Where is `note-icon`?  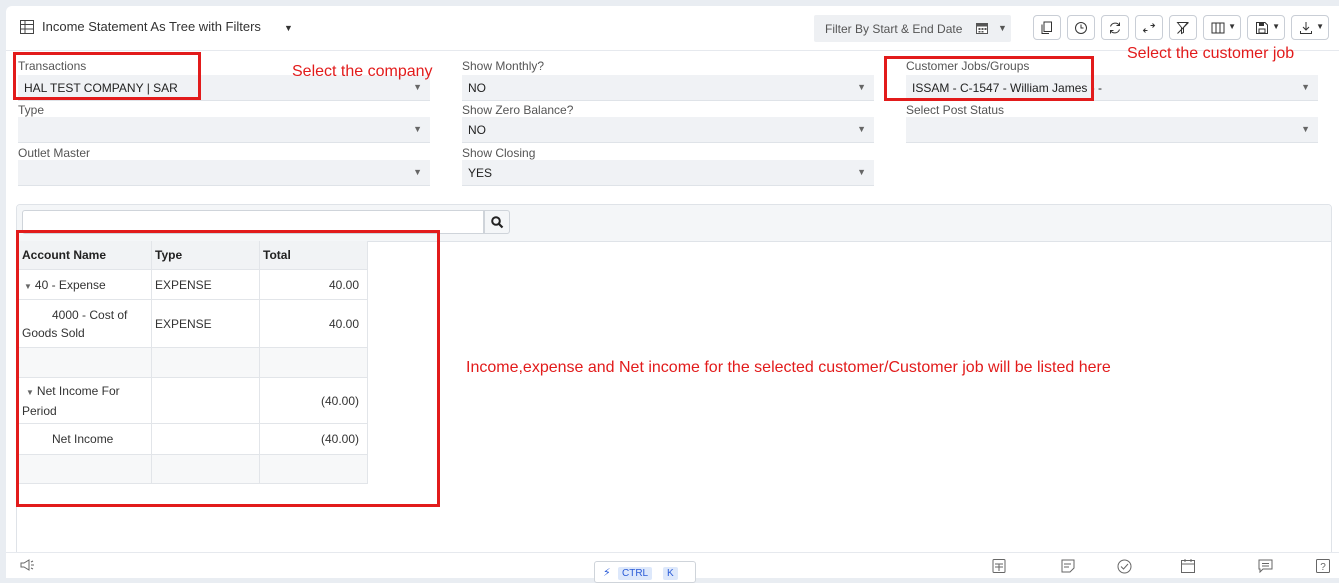 note-icon is located at coordinates (1068, 566).